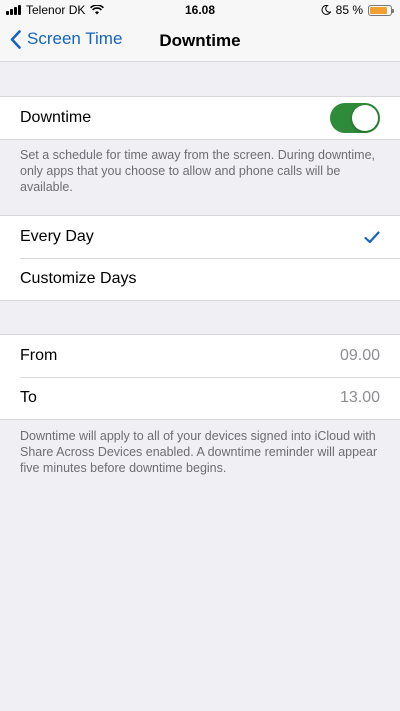  I want to click on schedule-group: Every Day Customize Days, so click(200, 258).